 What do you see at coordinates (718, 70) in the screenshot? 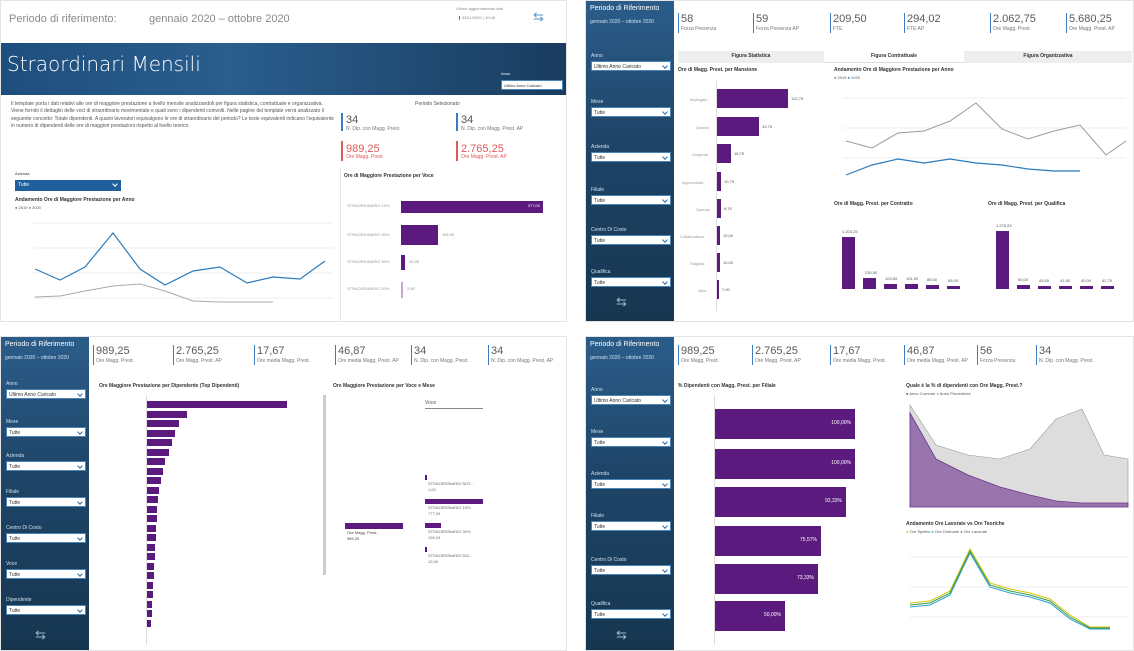
I see `mansione-chart-title: Ore di Magg. Prest. per Mansione` at bounding box center [718, 70].